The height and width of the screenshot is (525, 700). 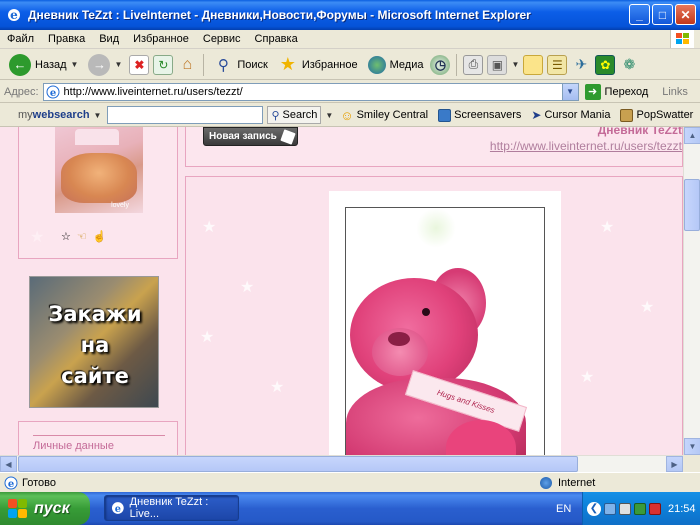 I want to click on tool-icon: ✿, so click(x=605, y=64).